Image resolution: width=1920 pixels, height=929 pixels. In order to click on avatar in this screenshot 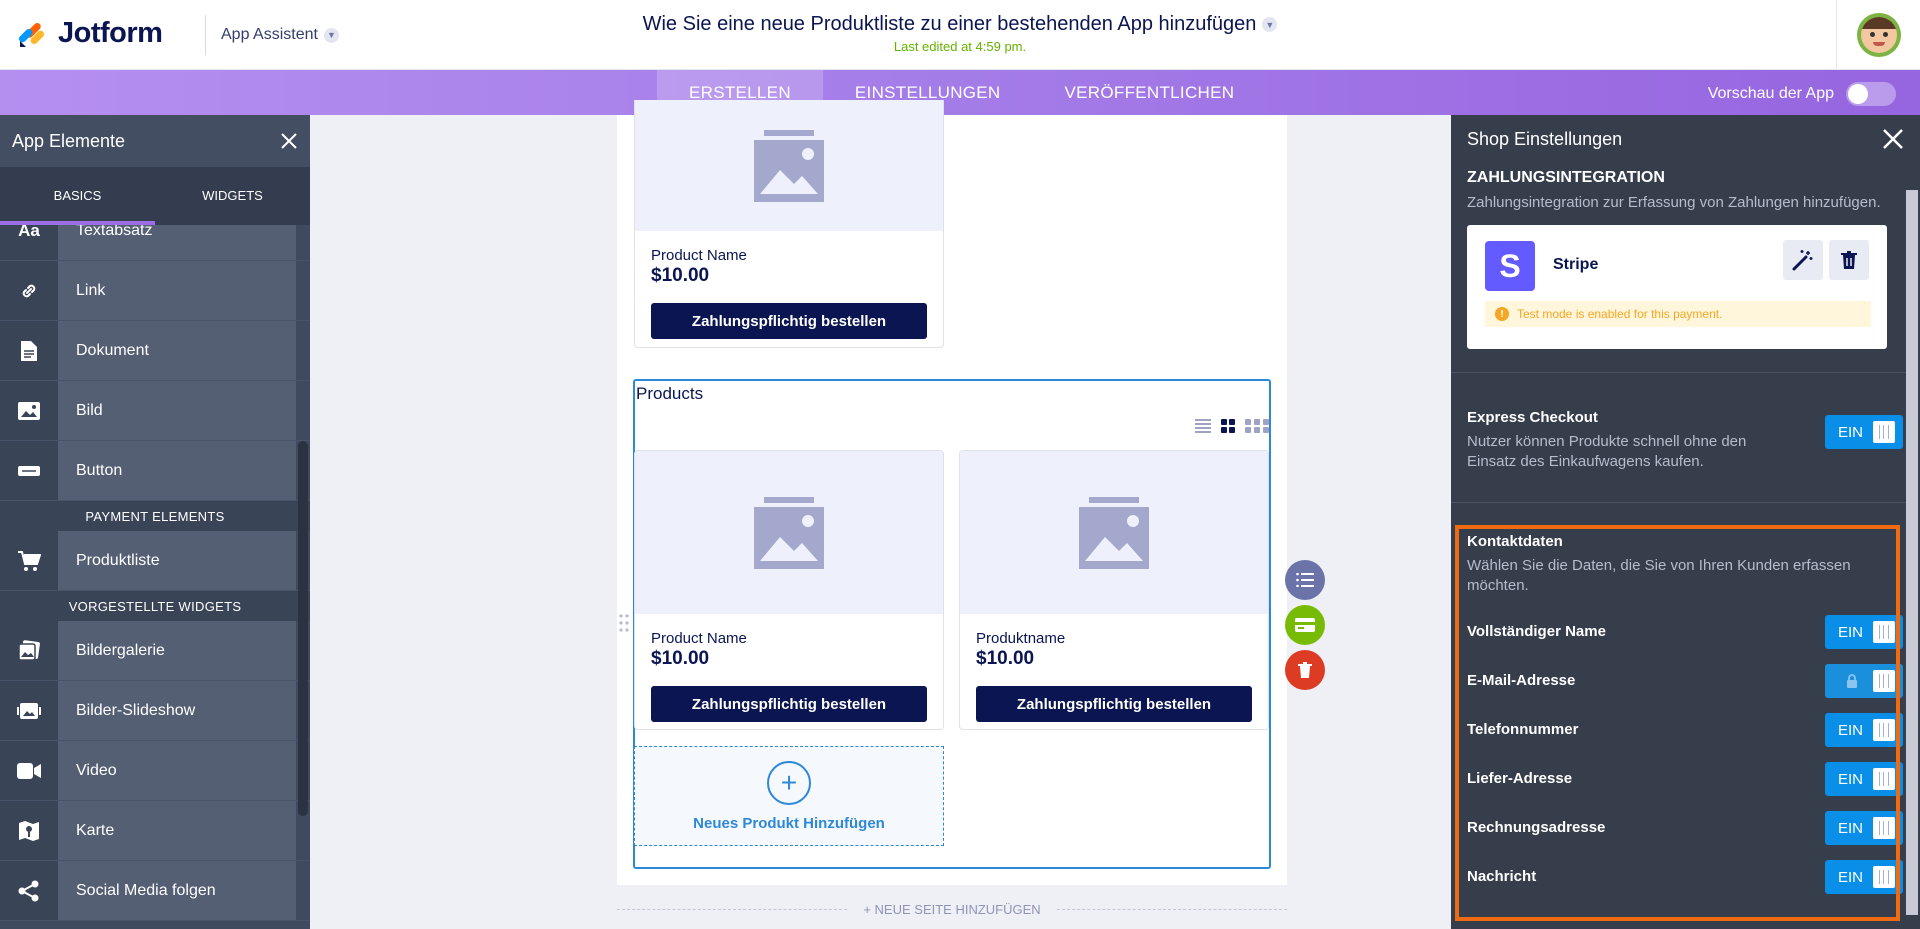, I will do `click(1878, 35)`.